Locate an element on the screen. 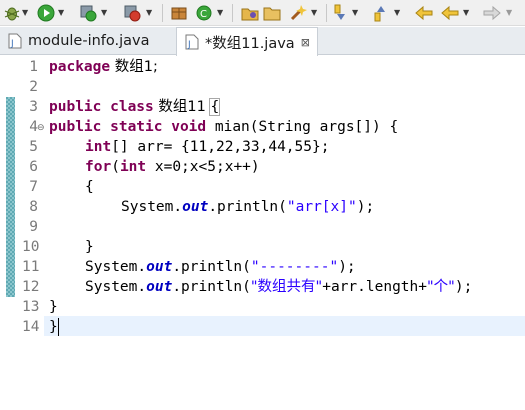 This screenshot has width=525, height=410. line-number: 11 is located at coordinates (31, 267).